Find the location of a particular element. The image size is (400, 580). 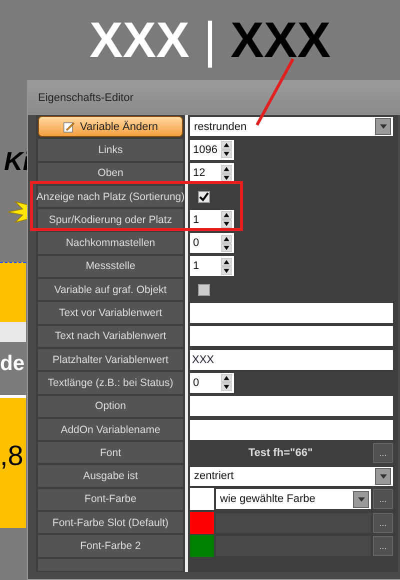

dropdown-value: restrunden is located at coordinates (220, 126).